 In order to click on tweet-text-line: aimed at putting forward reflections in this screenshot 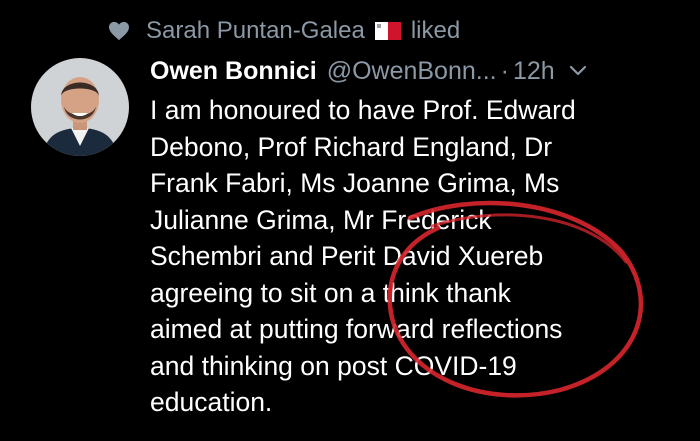, I will do `click(356, 329)`.